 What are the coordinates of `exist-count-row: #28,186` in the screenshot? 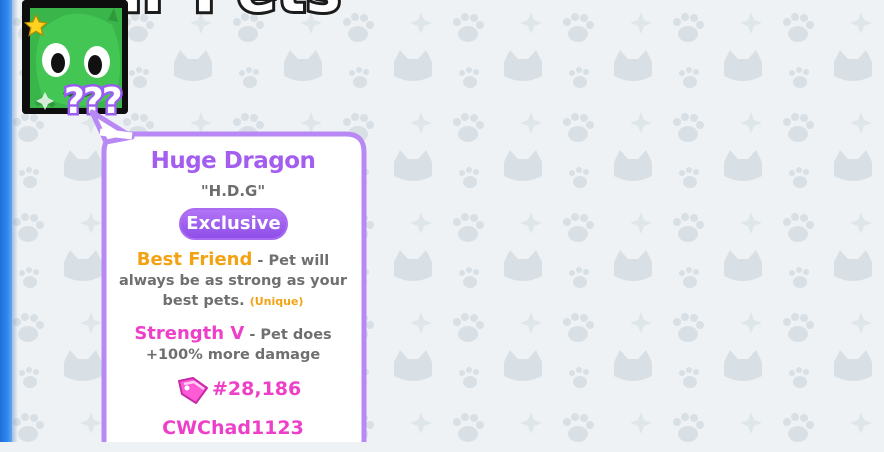 It's located at (233, 392).